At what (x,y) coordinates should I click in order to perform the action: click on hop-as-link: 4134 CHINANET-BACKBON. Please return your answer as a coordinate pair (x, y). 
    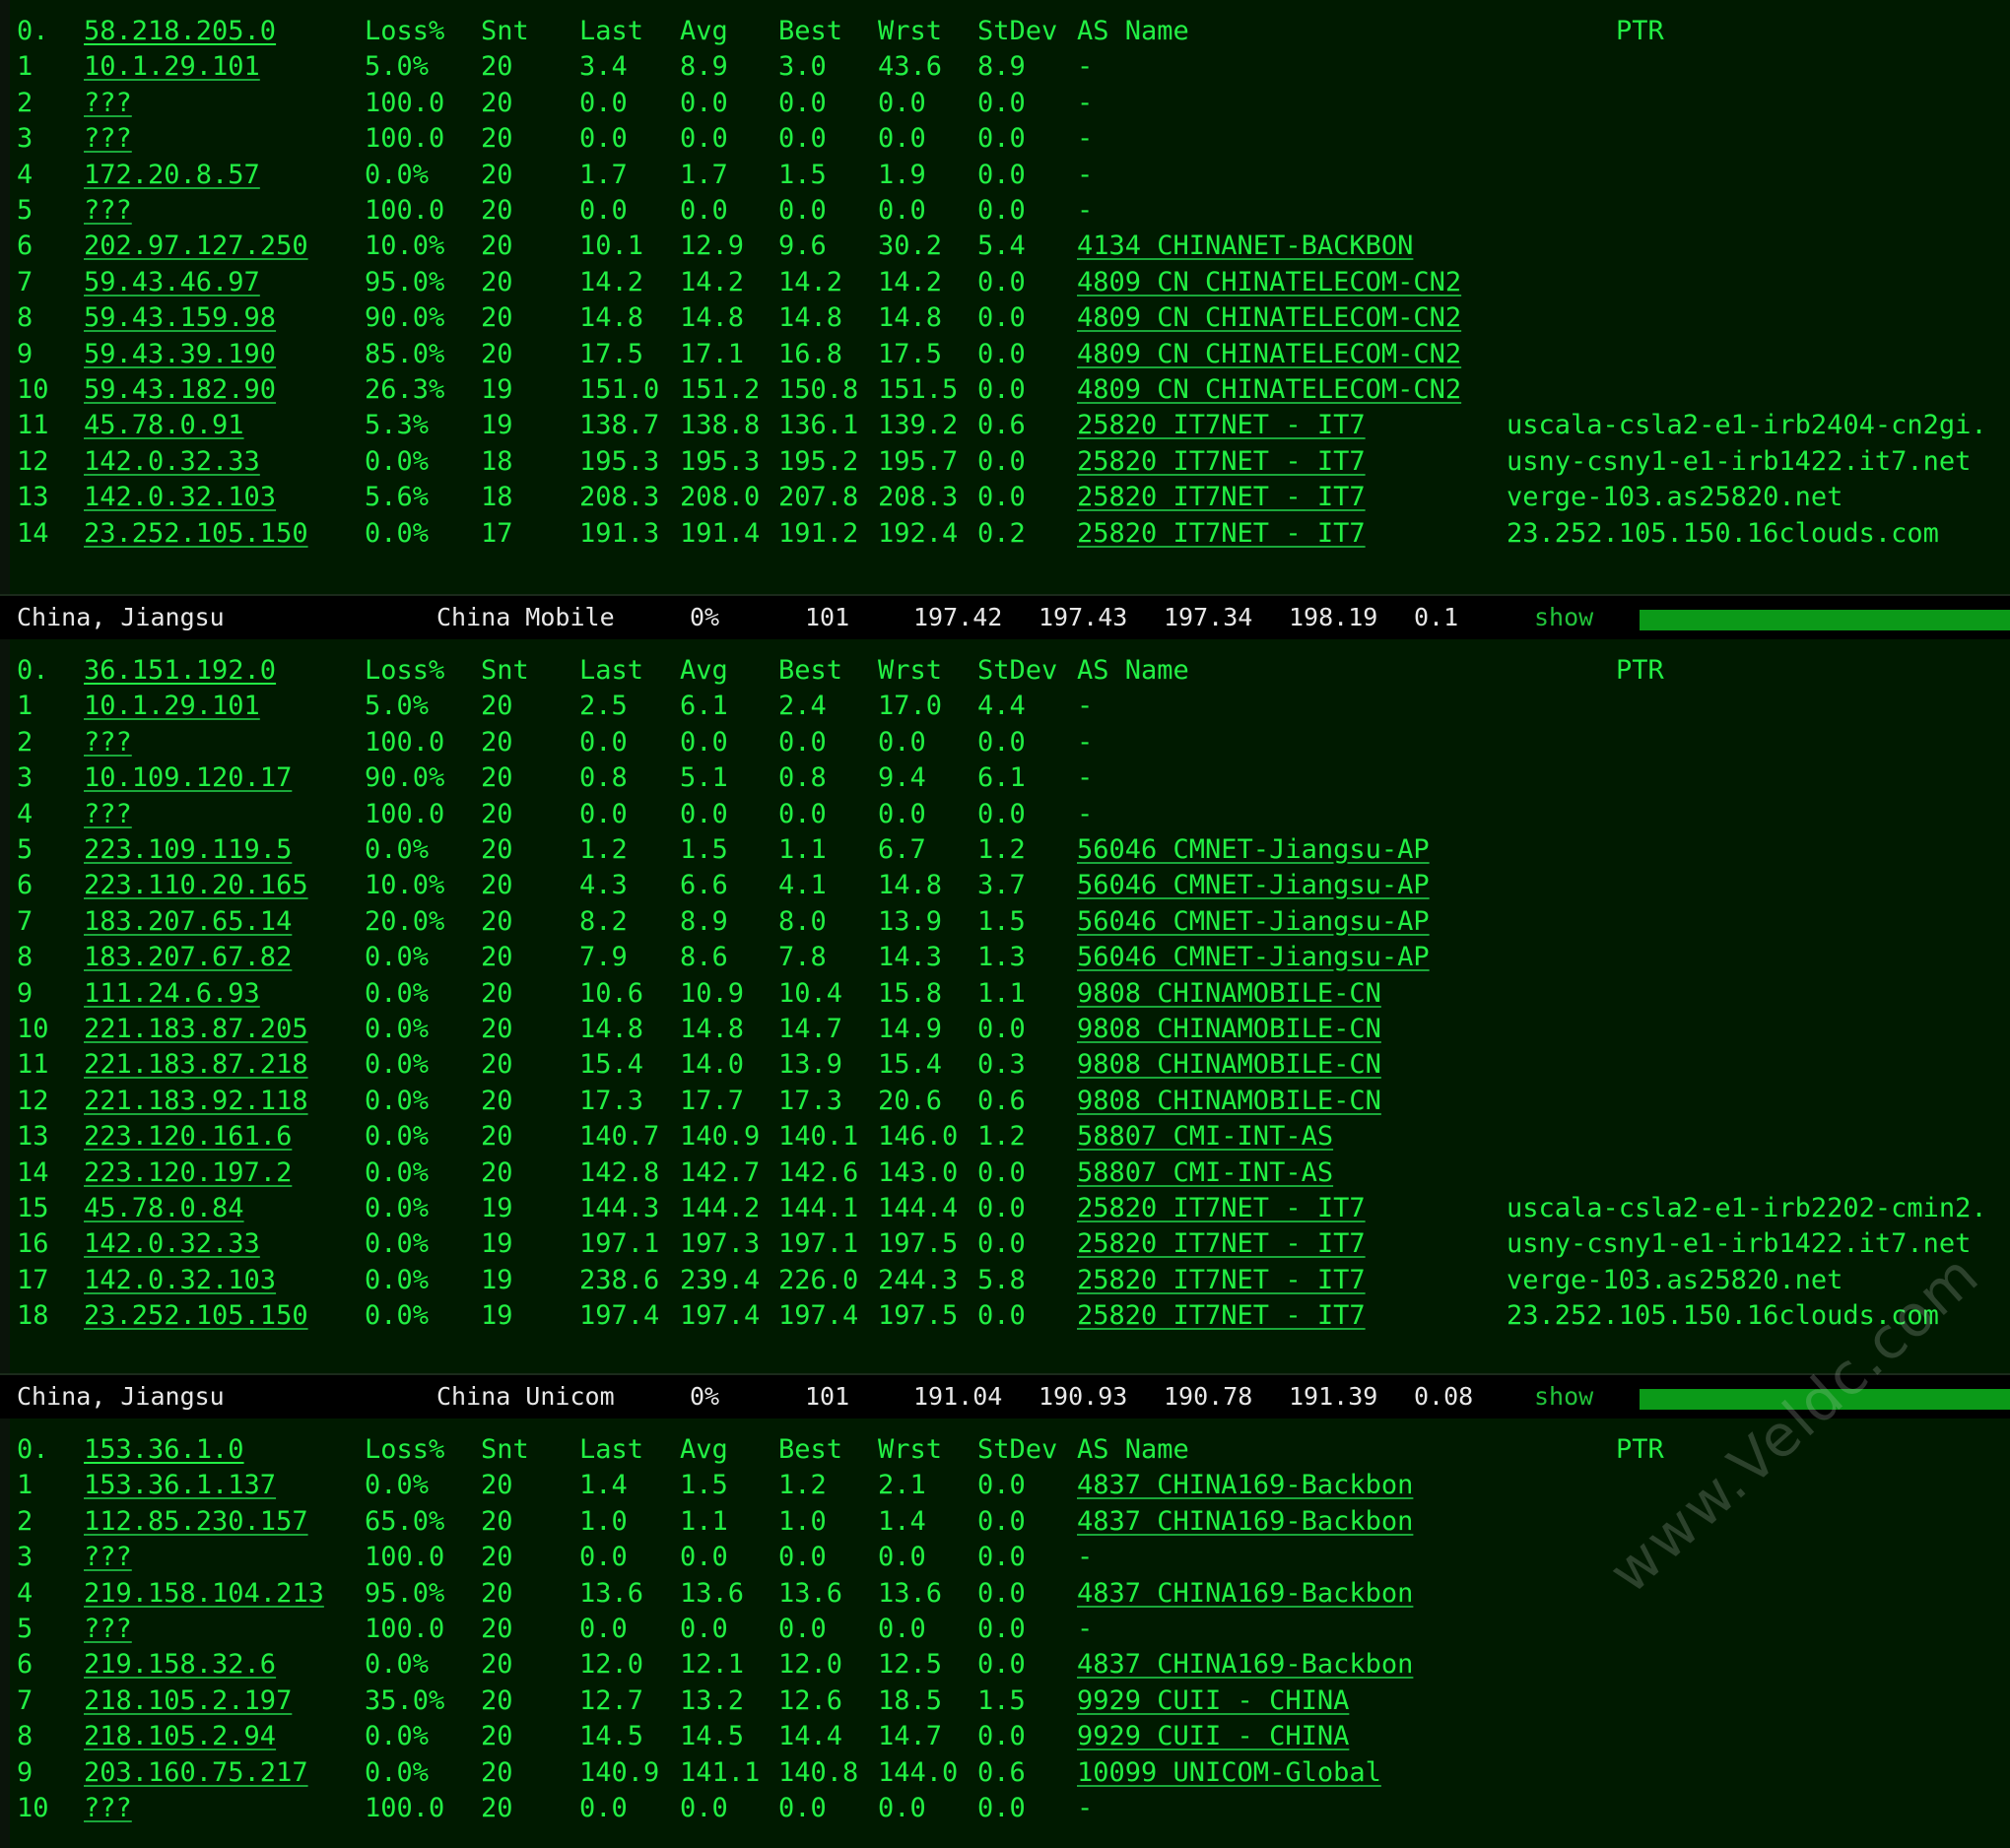
    Looking at the image, I should click on (1245, 246).